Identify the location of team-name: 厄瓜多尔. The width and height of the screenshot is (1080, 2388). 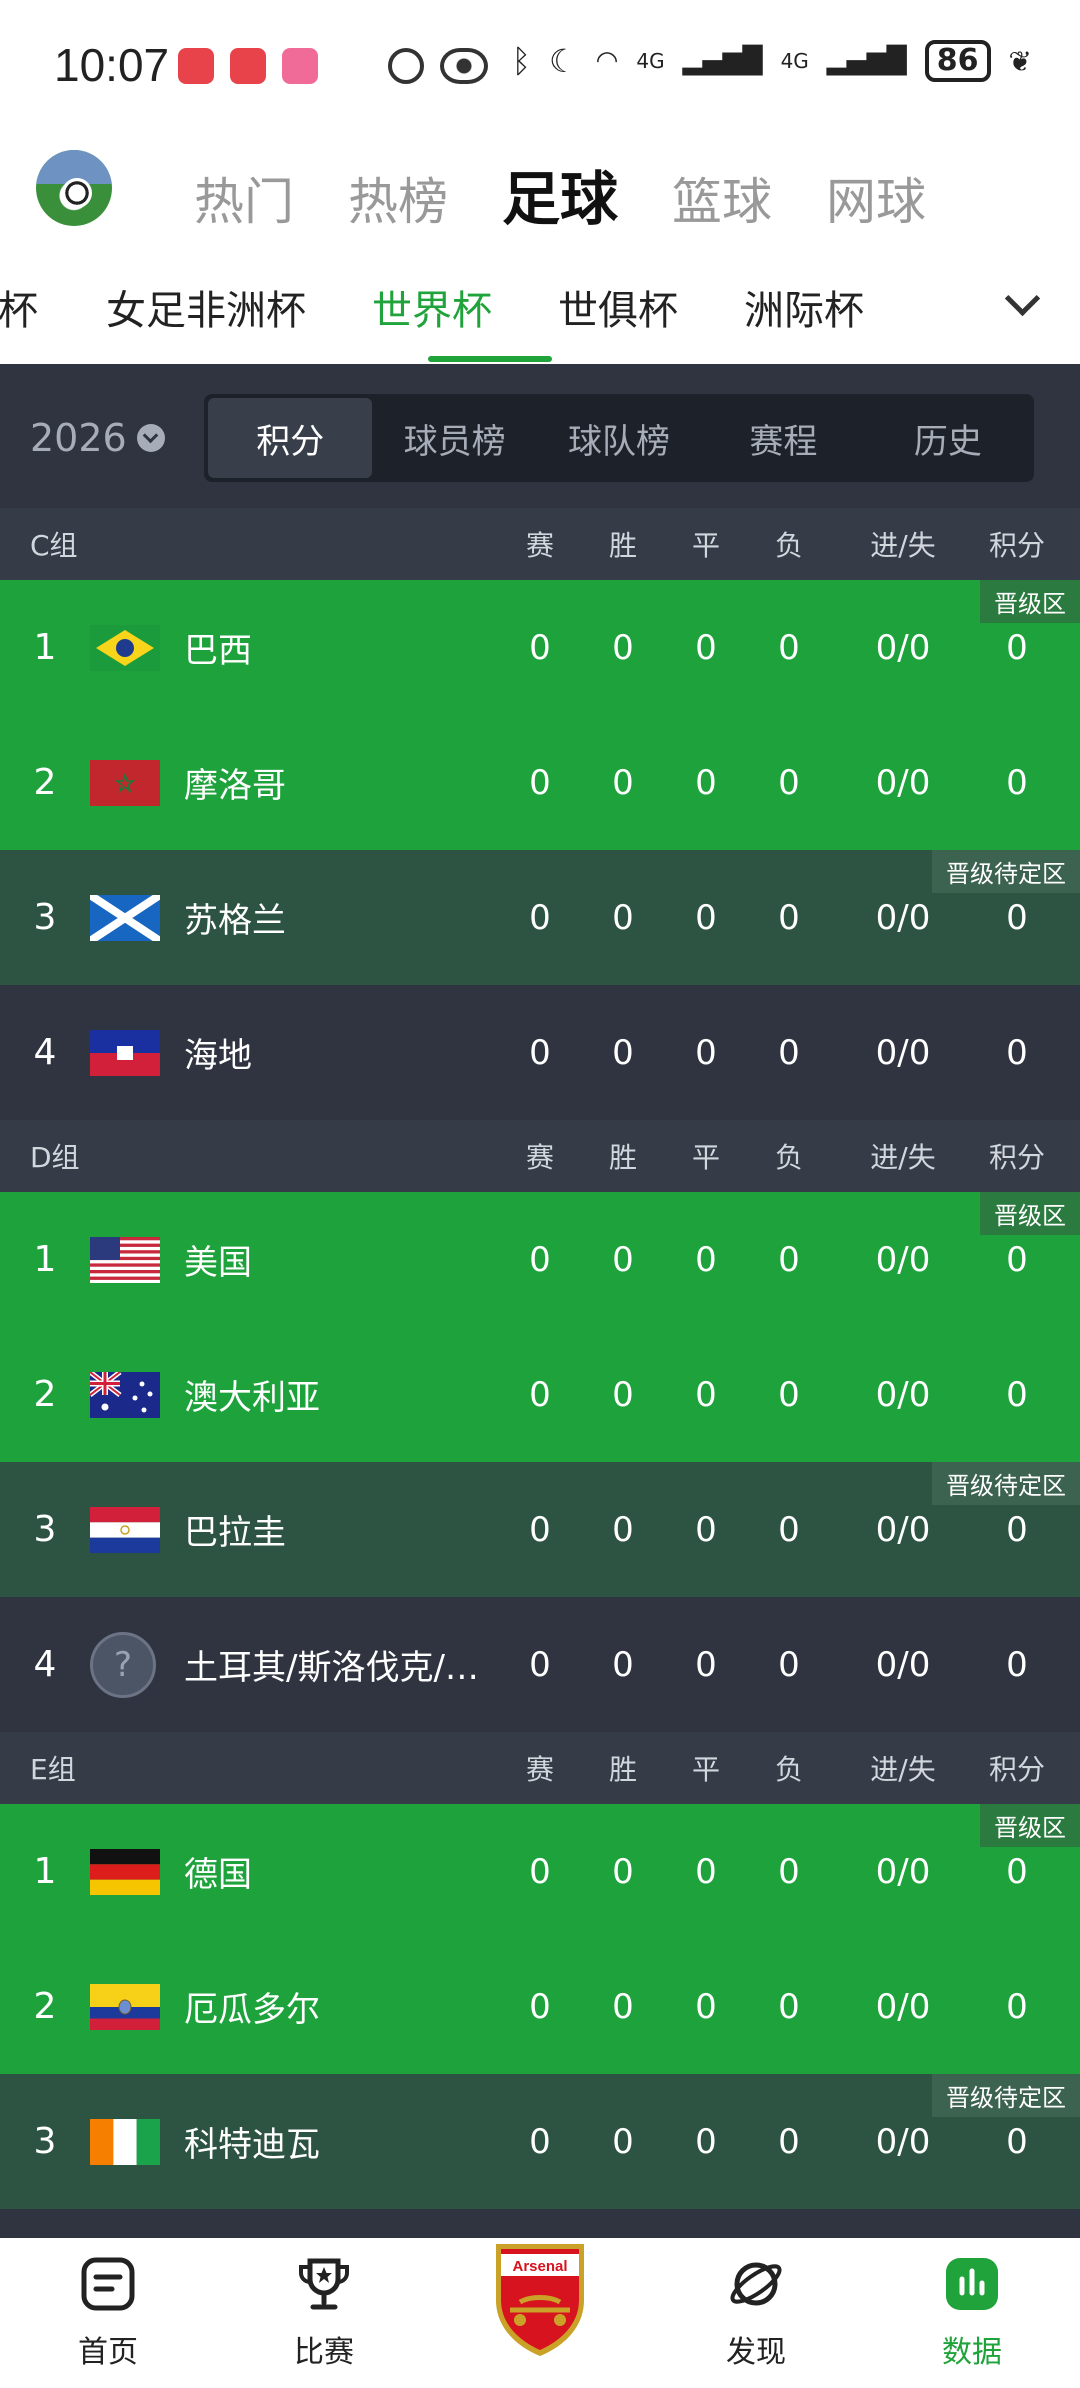
(252, 2010).